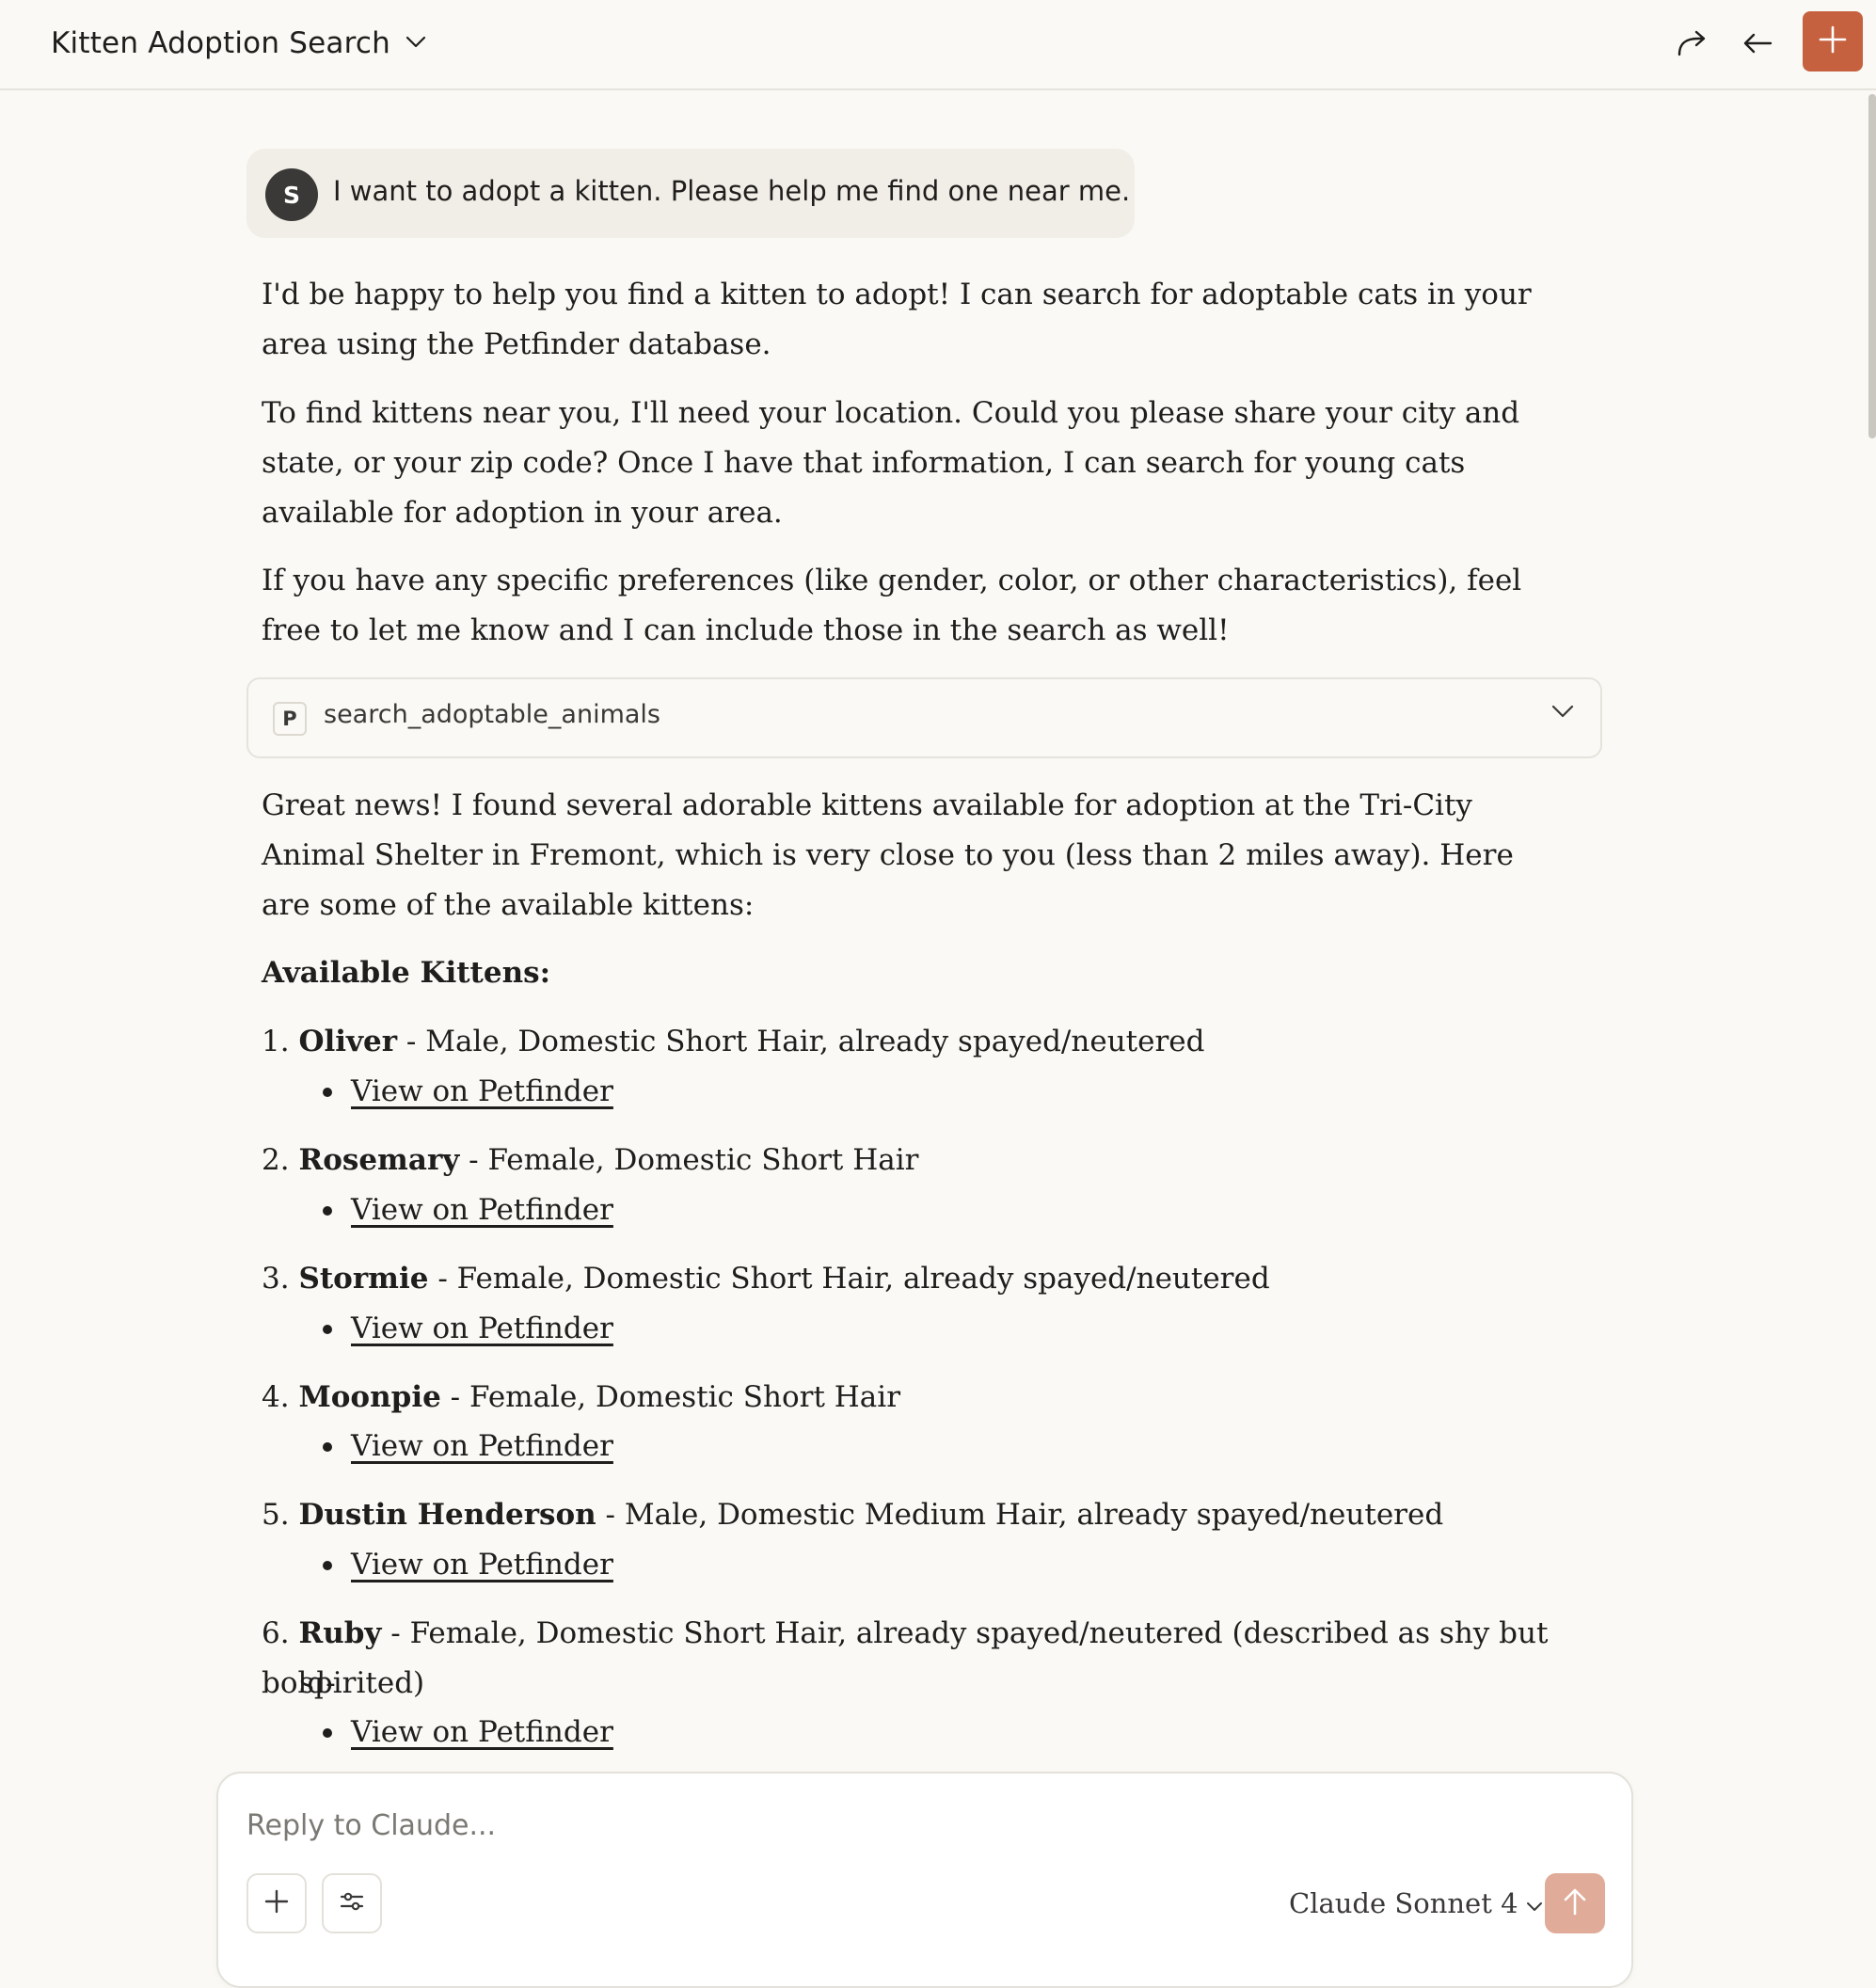 The width and height of the screenshot is (1876, 1988). Describe the element at coordinates (369, 1397) in the screenshot. I see `kitten-name: Moonpie` at that location.